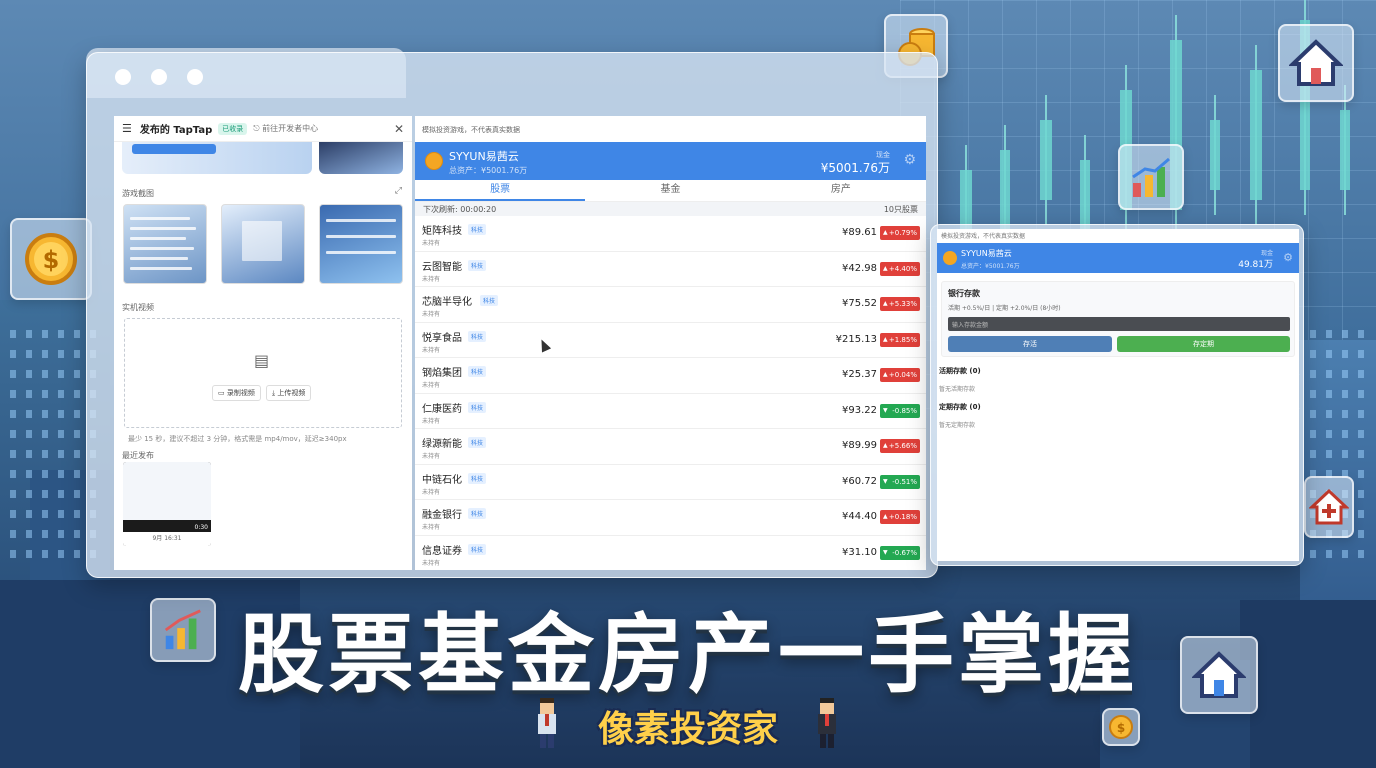 This screenshot has width=1376, height=768. I want to click on coin-icon: $, so click(1121, 727).